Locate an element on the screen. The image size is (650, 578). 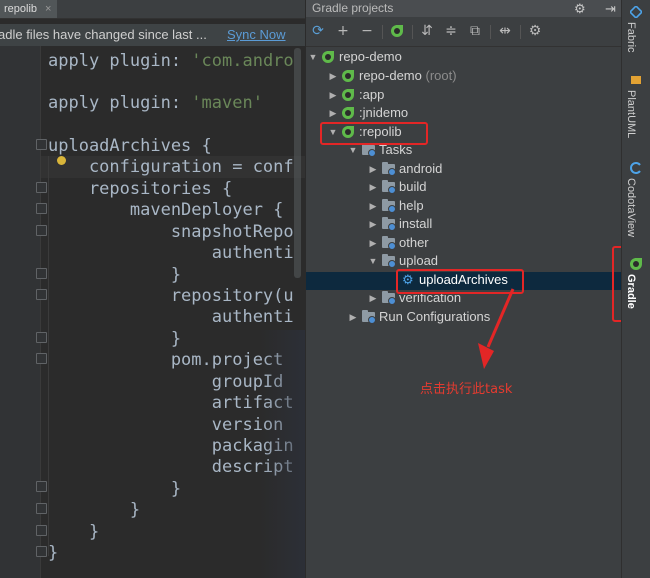
tree-node-repo-demo: ▼ repo-demo is located at coordinates (464, 57).